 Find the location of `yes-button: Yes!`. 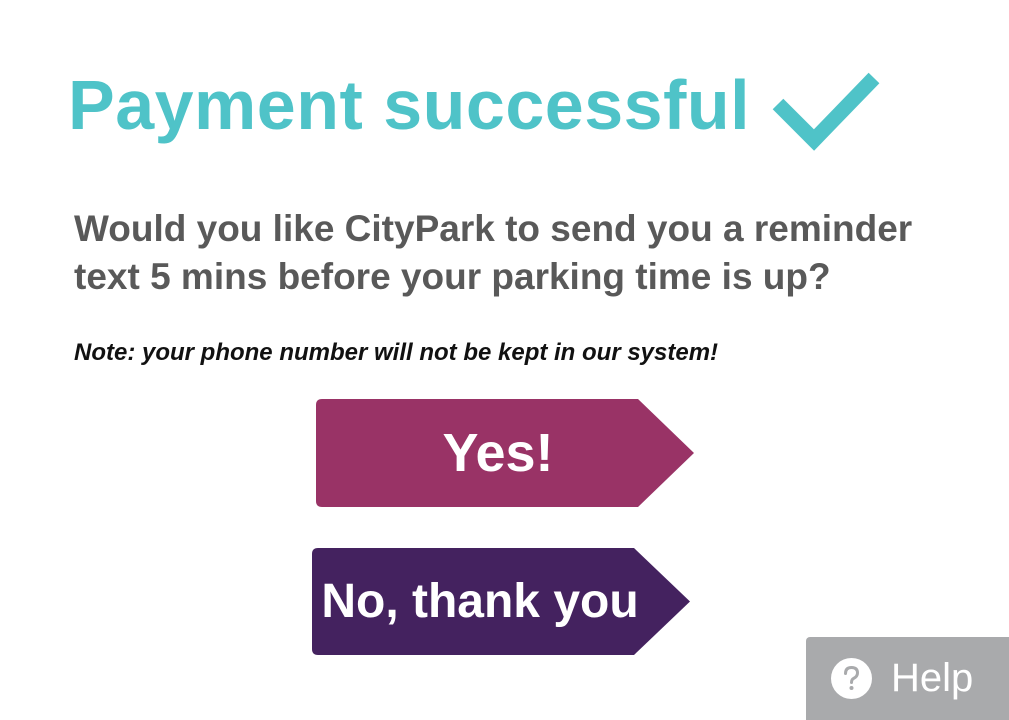

yes-button: Yes! is located at coordinates (505, 453).